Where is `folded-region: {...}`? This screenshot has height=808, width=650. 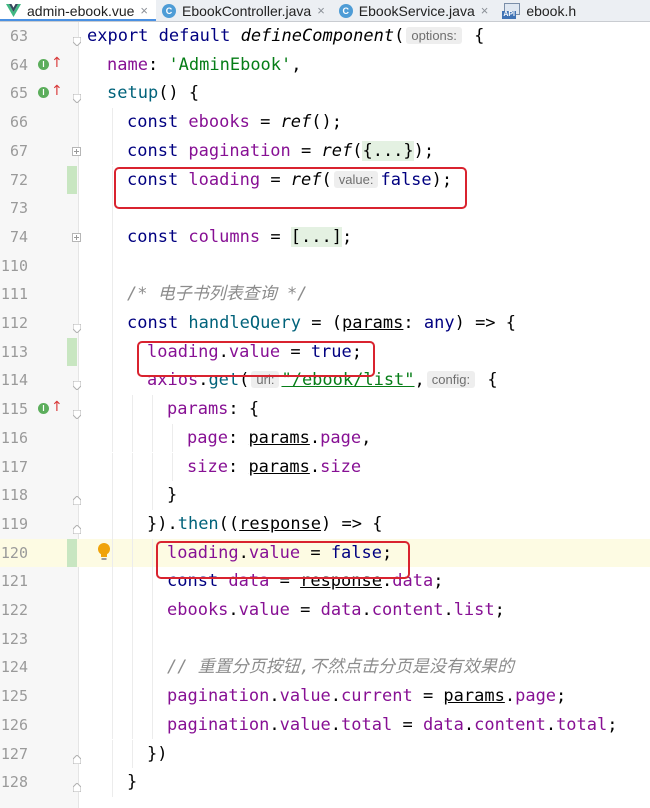
folded-region: {...} is located at coordinates (388, 150).